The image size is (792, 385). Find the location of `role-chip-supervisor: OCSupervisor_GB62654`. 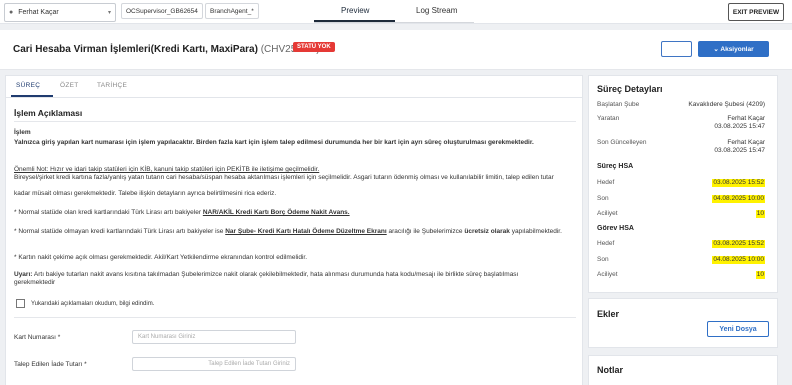

role-chip-supervisor: OCSupervisor_GB62654 is located at coordinates (162, 11).